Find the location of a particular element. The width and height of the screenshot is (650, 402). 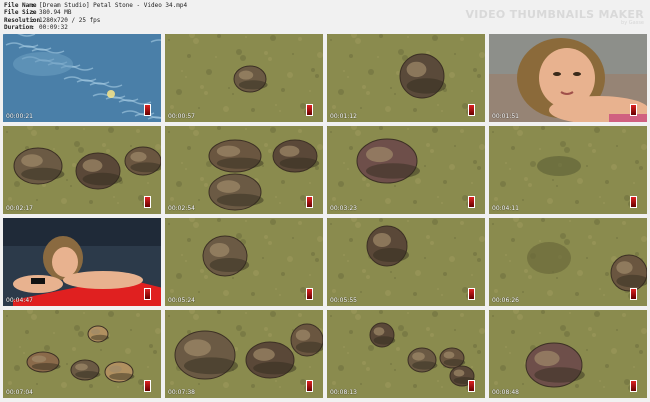

video-thumbnail: 00:08:48 is located at coordinates (568, 354).